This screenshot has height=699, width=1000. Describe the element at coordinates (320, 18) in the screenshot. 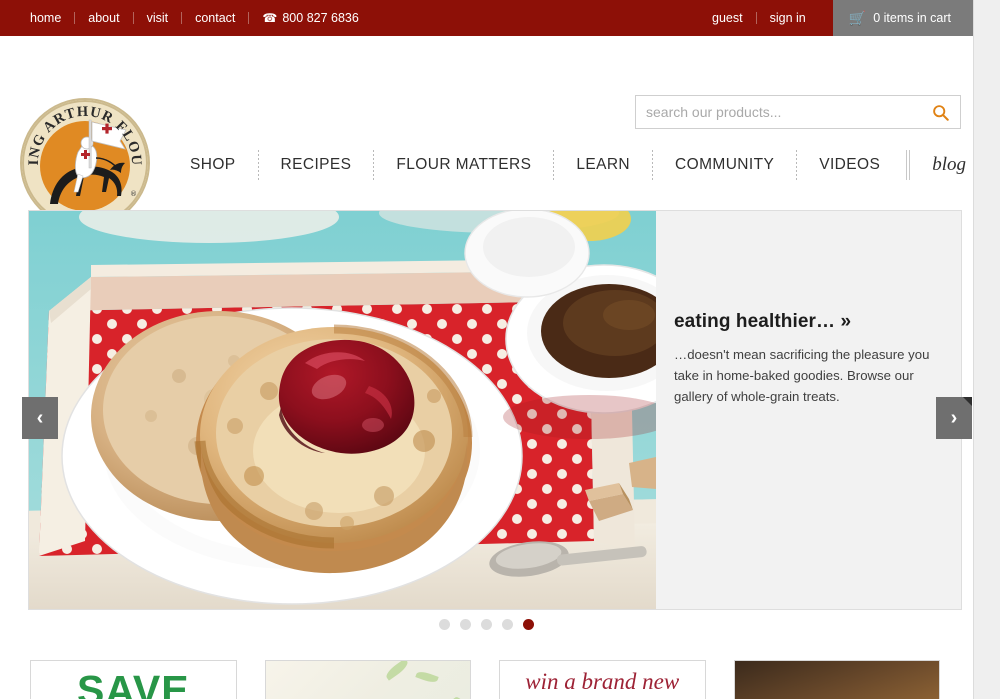

I see `phone-number-text: 800 827 6836` at that location.